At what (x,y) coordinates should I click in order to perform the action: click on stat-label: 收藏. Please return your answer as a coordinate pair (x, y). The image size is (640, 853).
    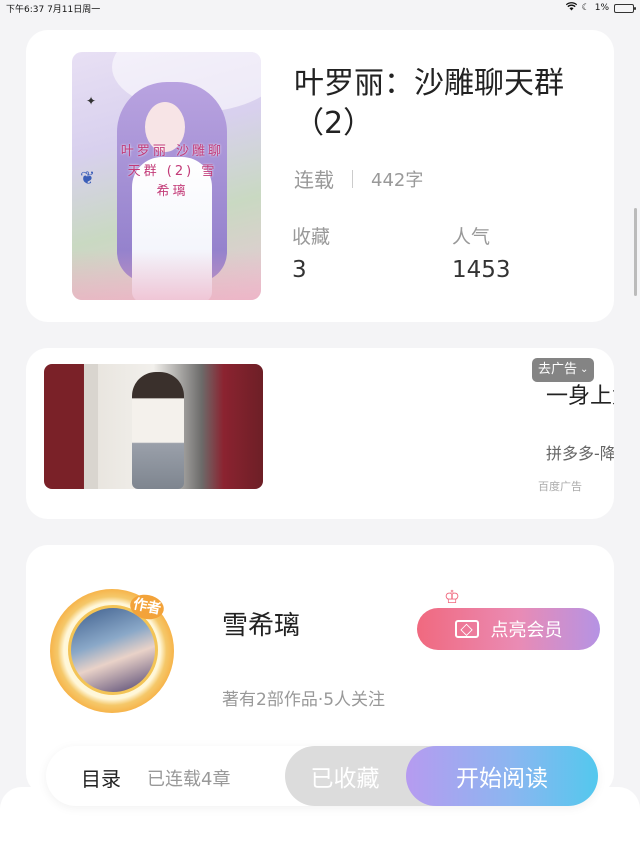
    Looking at the image, I should click on (311, 237).